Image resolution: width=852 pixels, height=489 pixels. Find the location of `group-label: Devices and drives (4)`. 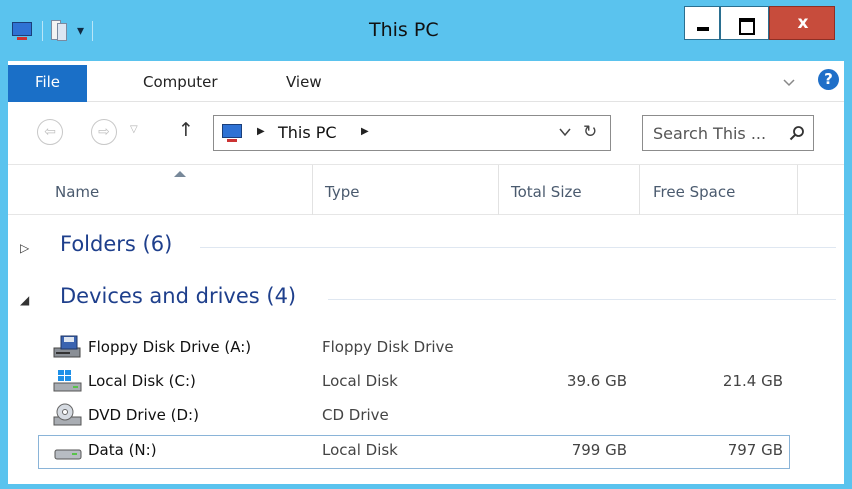

group-label: Devices and drives (4) is located at coordinates (178, 296).